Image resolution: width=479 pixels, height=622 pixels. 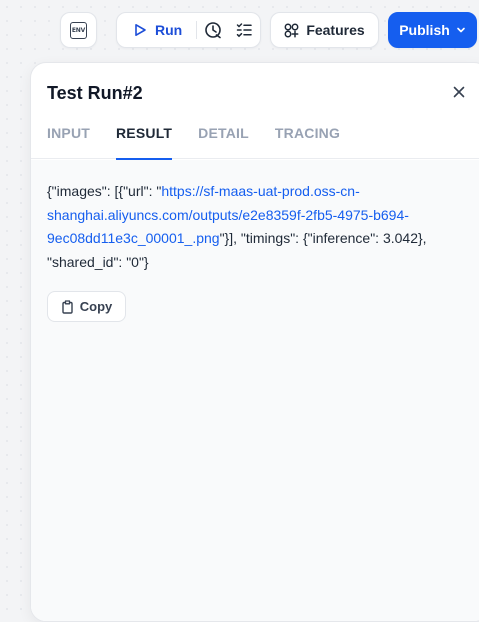 What do you see at coordinates (144, 140) in the screenshot?
I see `tab-result: RESULT` at bounding box center [144, 140].